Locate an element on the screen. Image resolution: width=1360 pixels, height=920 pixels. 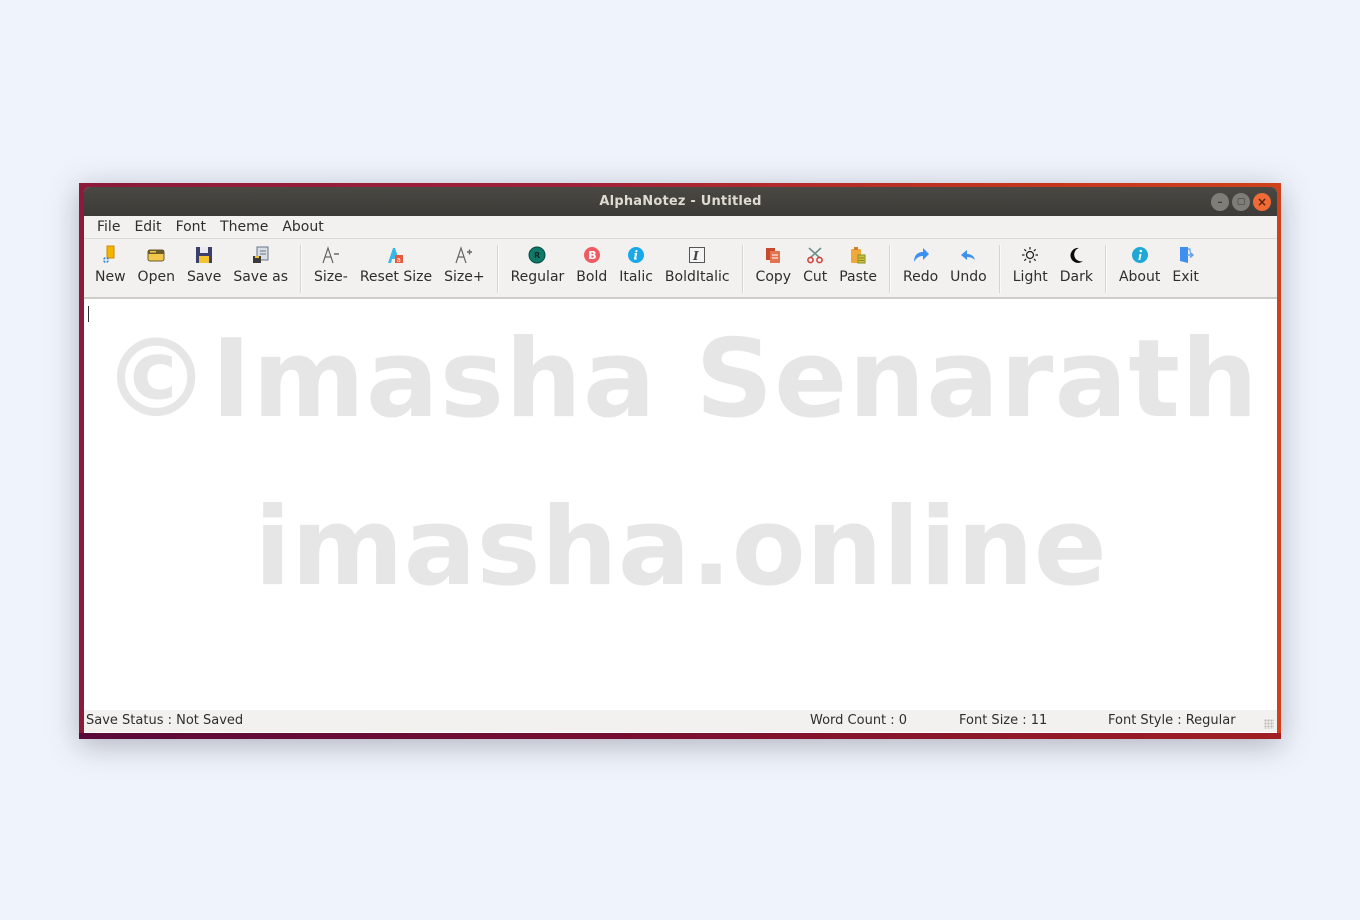
close-icon: × is located at coordinates (1262, 202).